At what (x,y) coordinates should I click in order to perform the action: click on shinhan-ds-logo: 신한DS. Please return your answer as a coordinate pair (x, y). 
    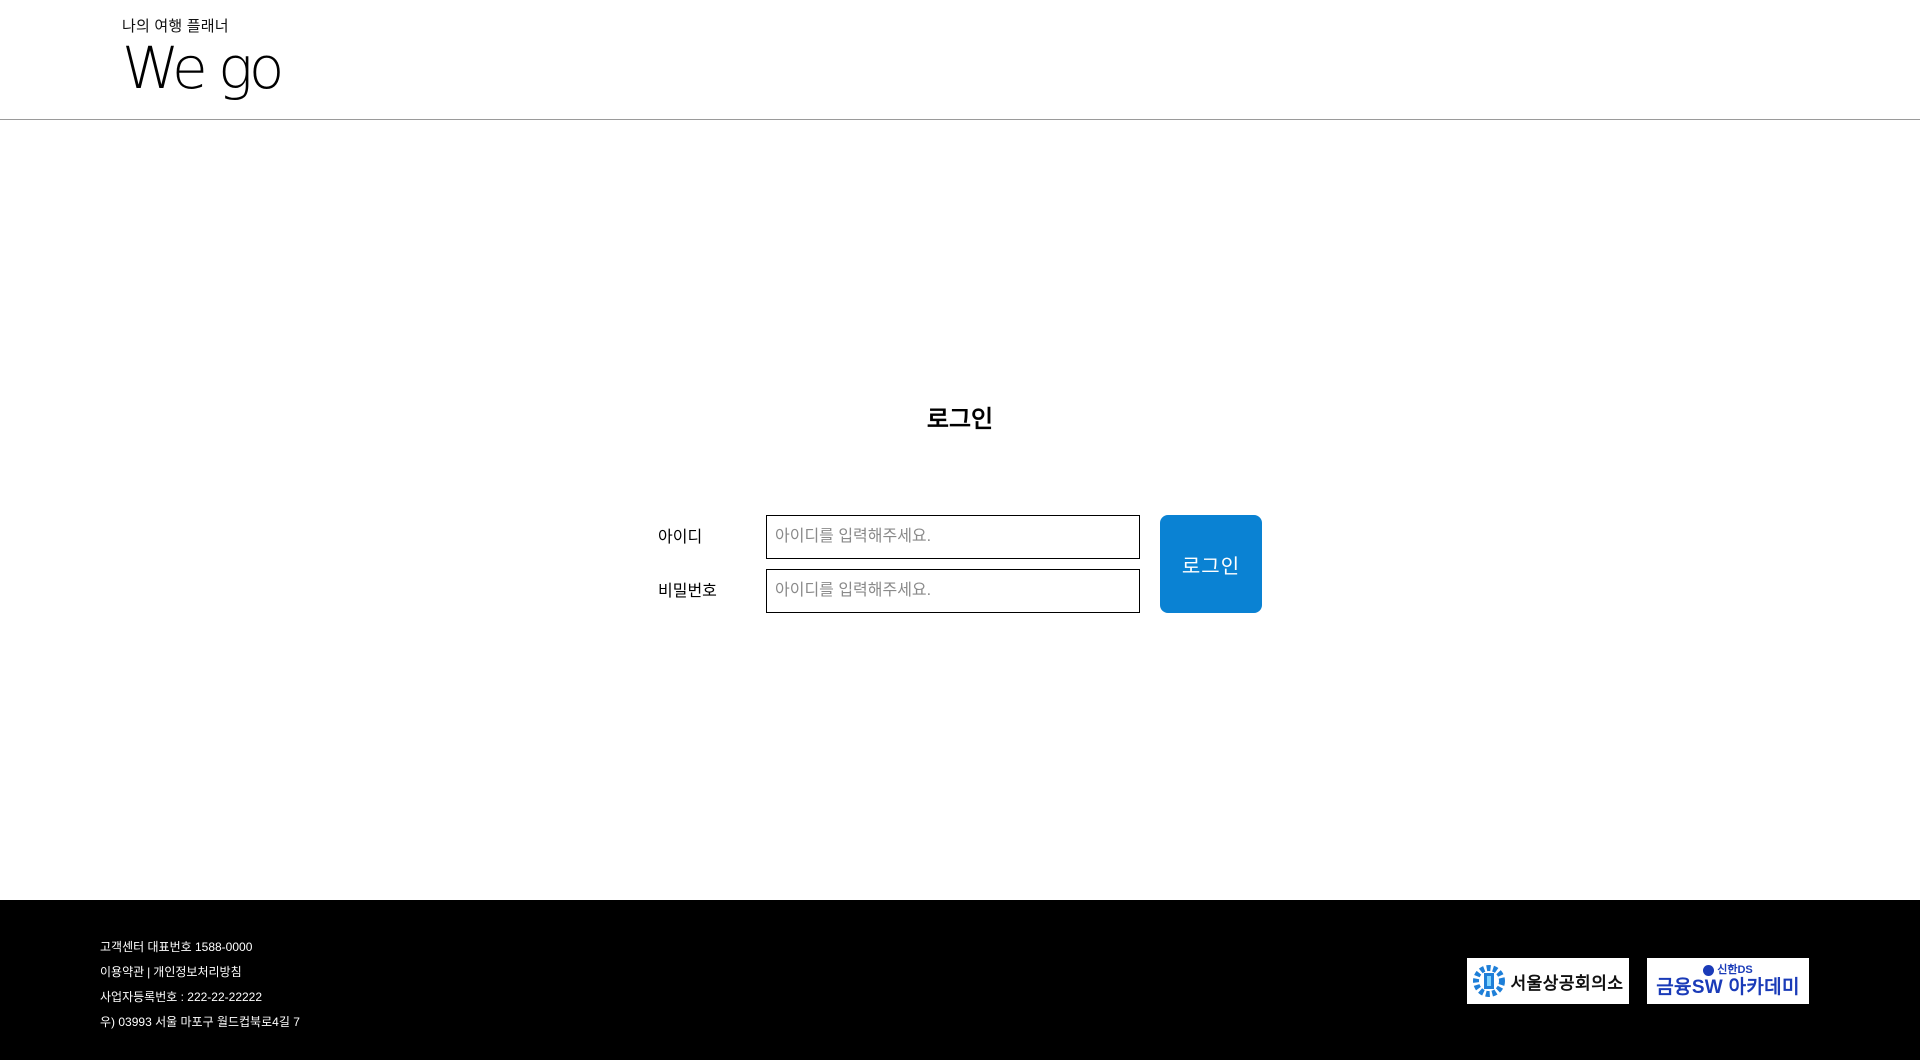
    Looking at the image, I should click on (1728, 970).